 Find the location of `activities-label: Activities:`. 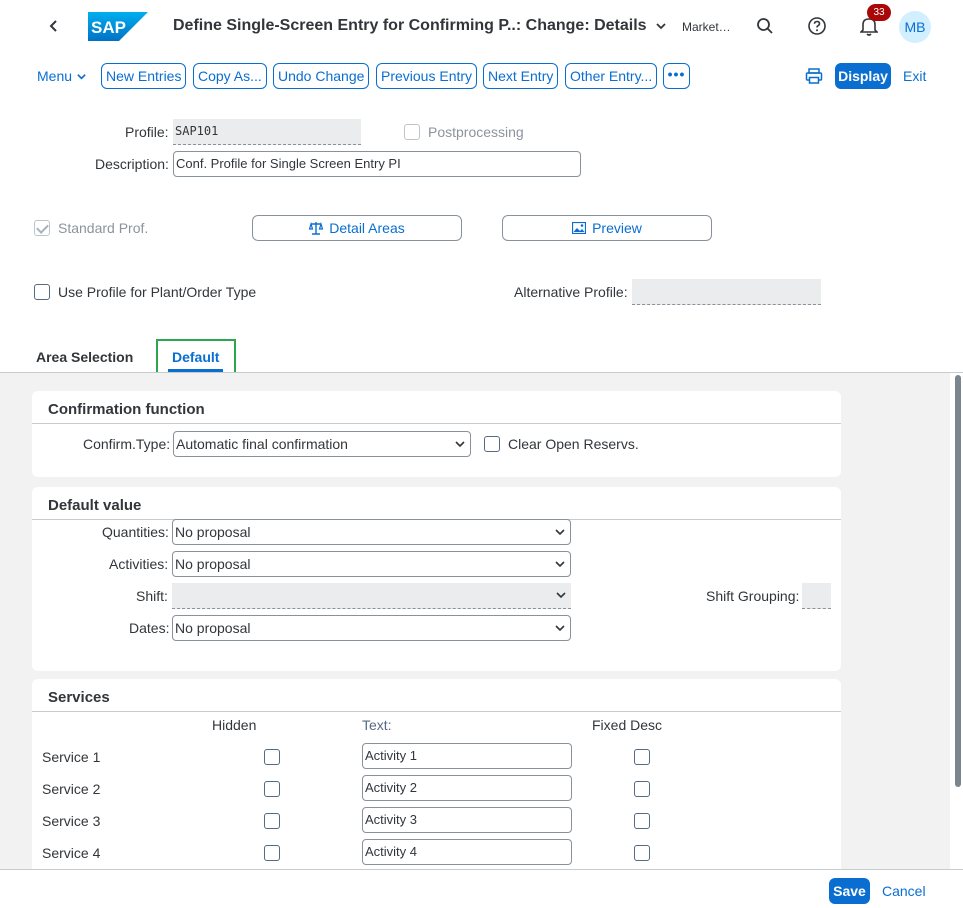

activities-label: Activities: is located at coordinates (139, 564).